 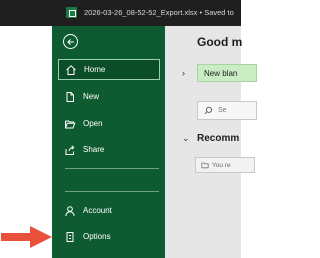 I want to click on search-input: Se, so click(x=227, y=110).